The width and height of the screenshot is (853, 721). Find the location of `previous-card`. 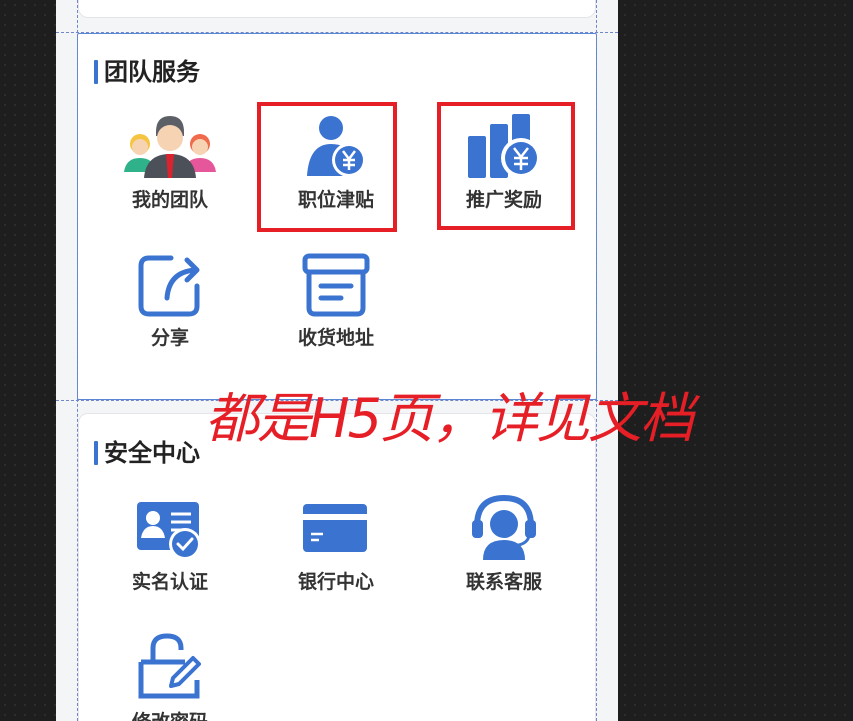

previous-card is located at coordinates (337, 9).